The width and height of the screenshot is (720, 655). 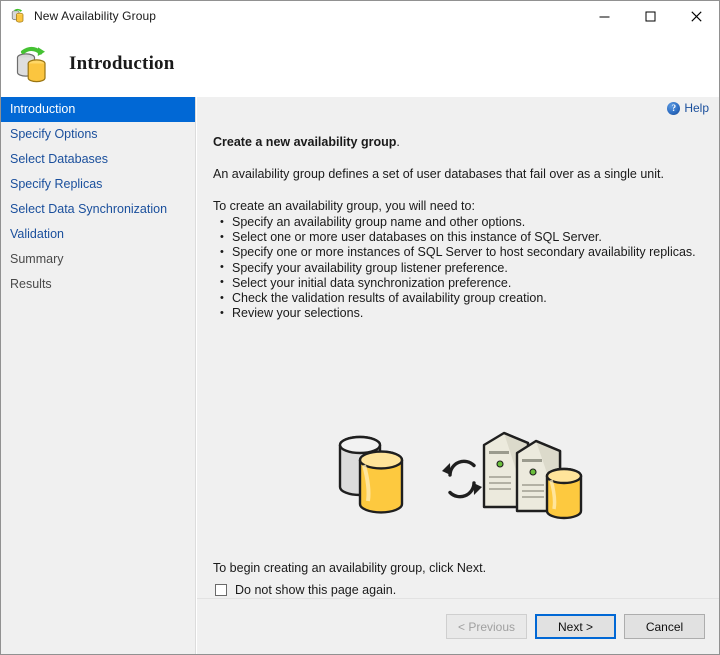 What do you see at coordinates (575, 626) in the screenshot?
I see `next-button: Next >` at bounding box center [575, 626].